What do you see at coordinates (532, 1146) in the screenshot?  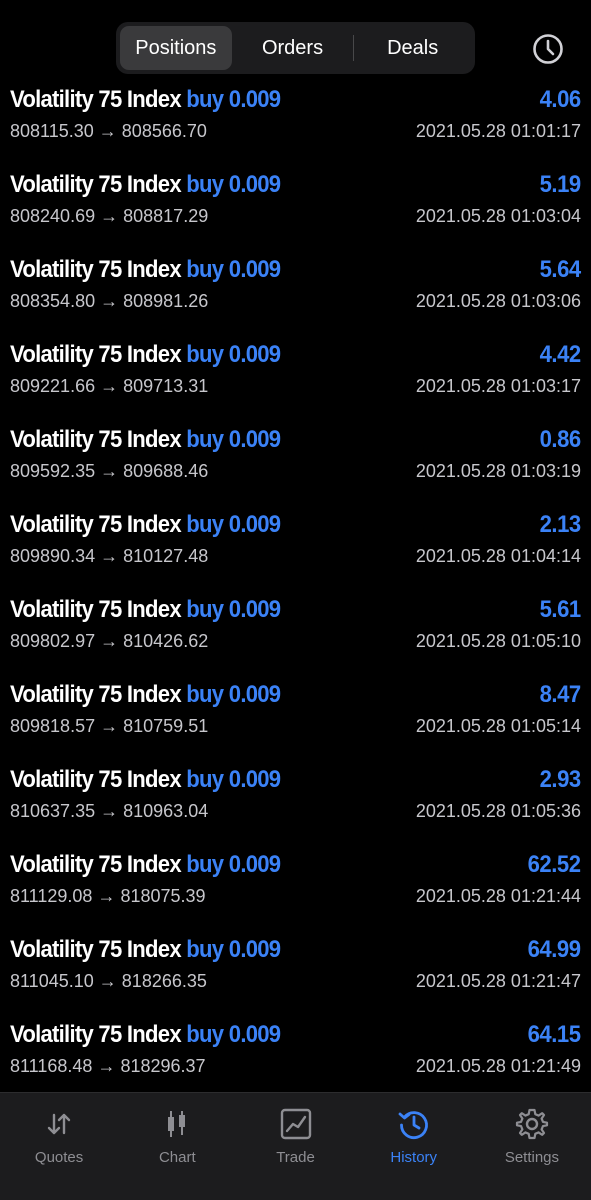 I see `tab-settings: Settings` at bounding box center [532, 1146].